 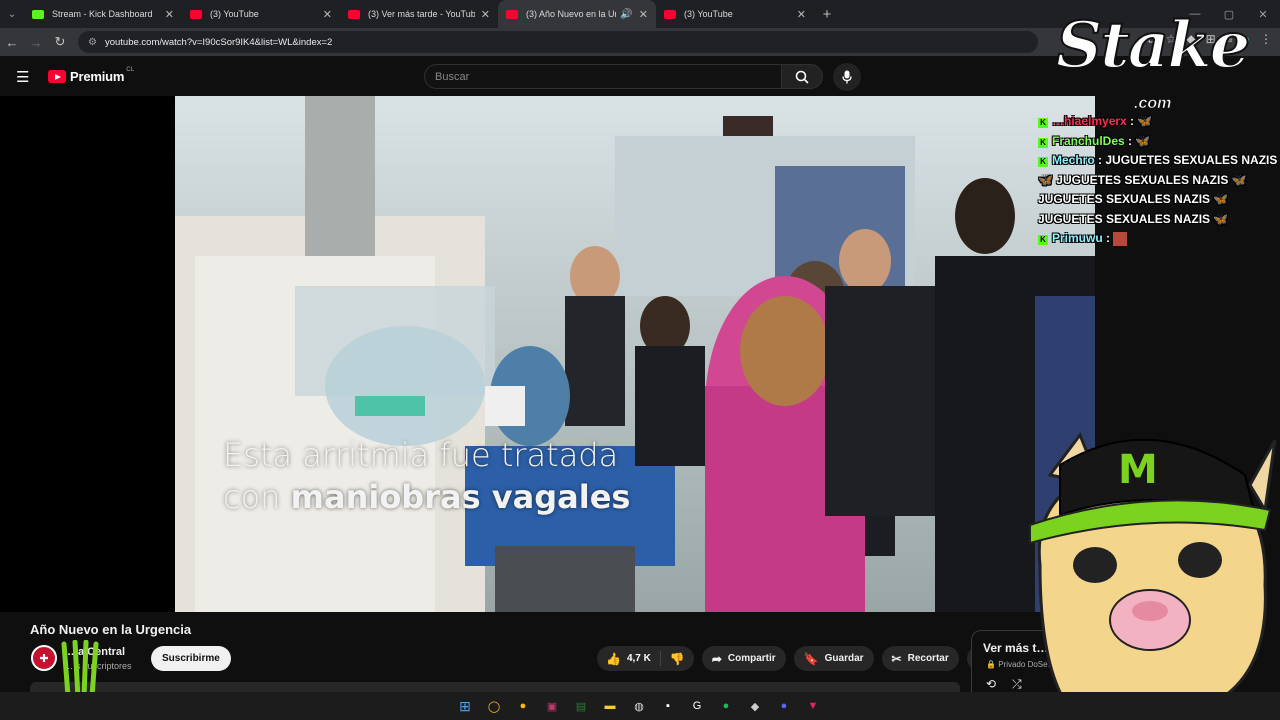 What do you see at coordinates (60, 42) in the screenshot?
I see `reload-icon: ↻` at bounding box center [60, 42].